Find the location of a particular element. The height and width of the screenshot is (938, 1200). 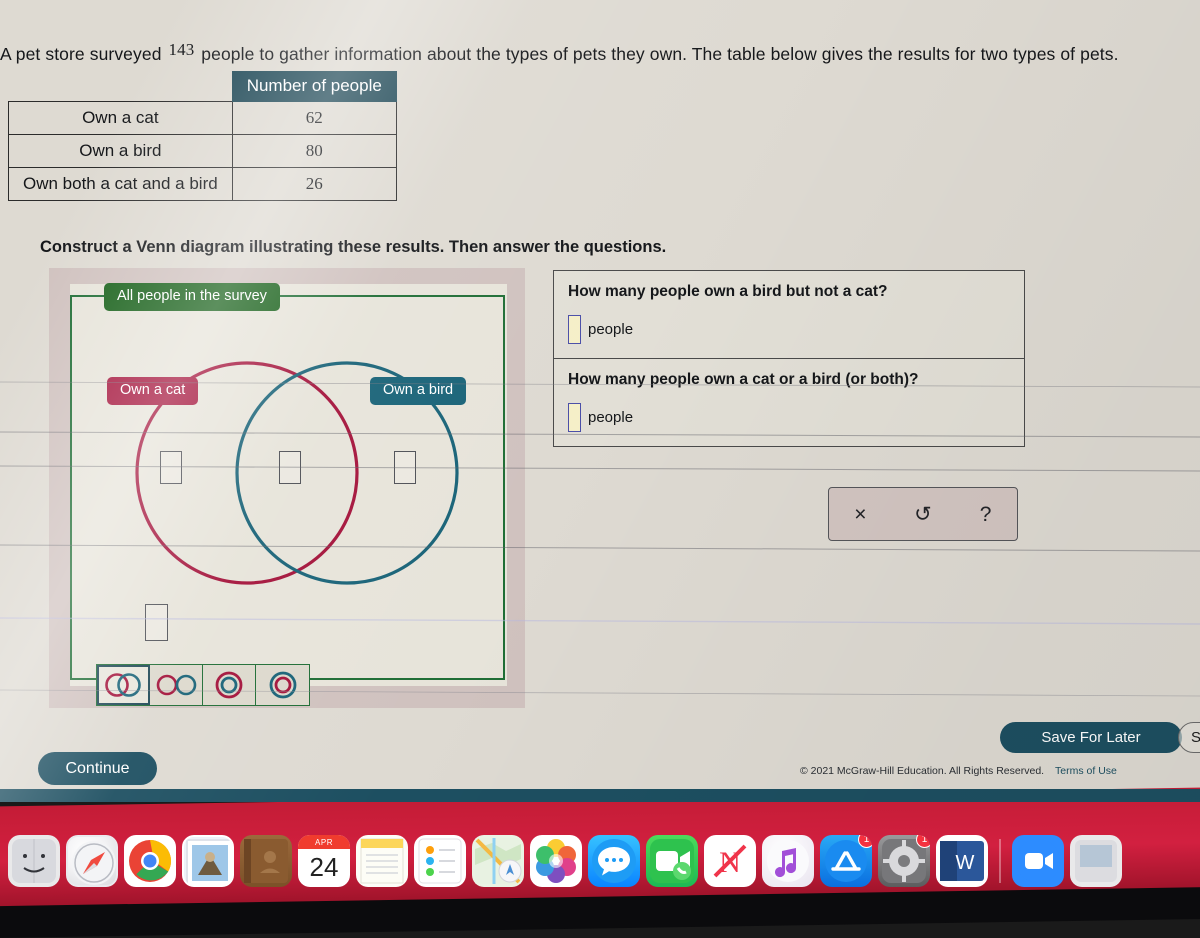

dock-separator is located at coordinates (1000, 861).